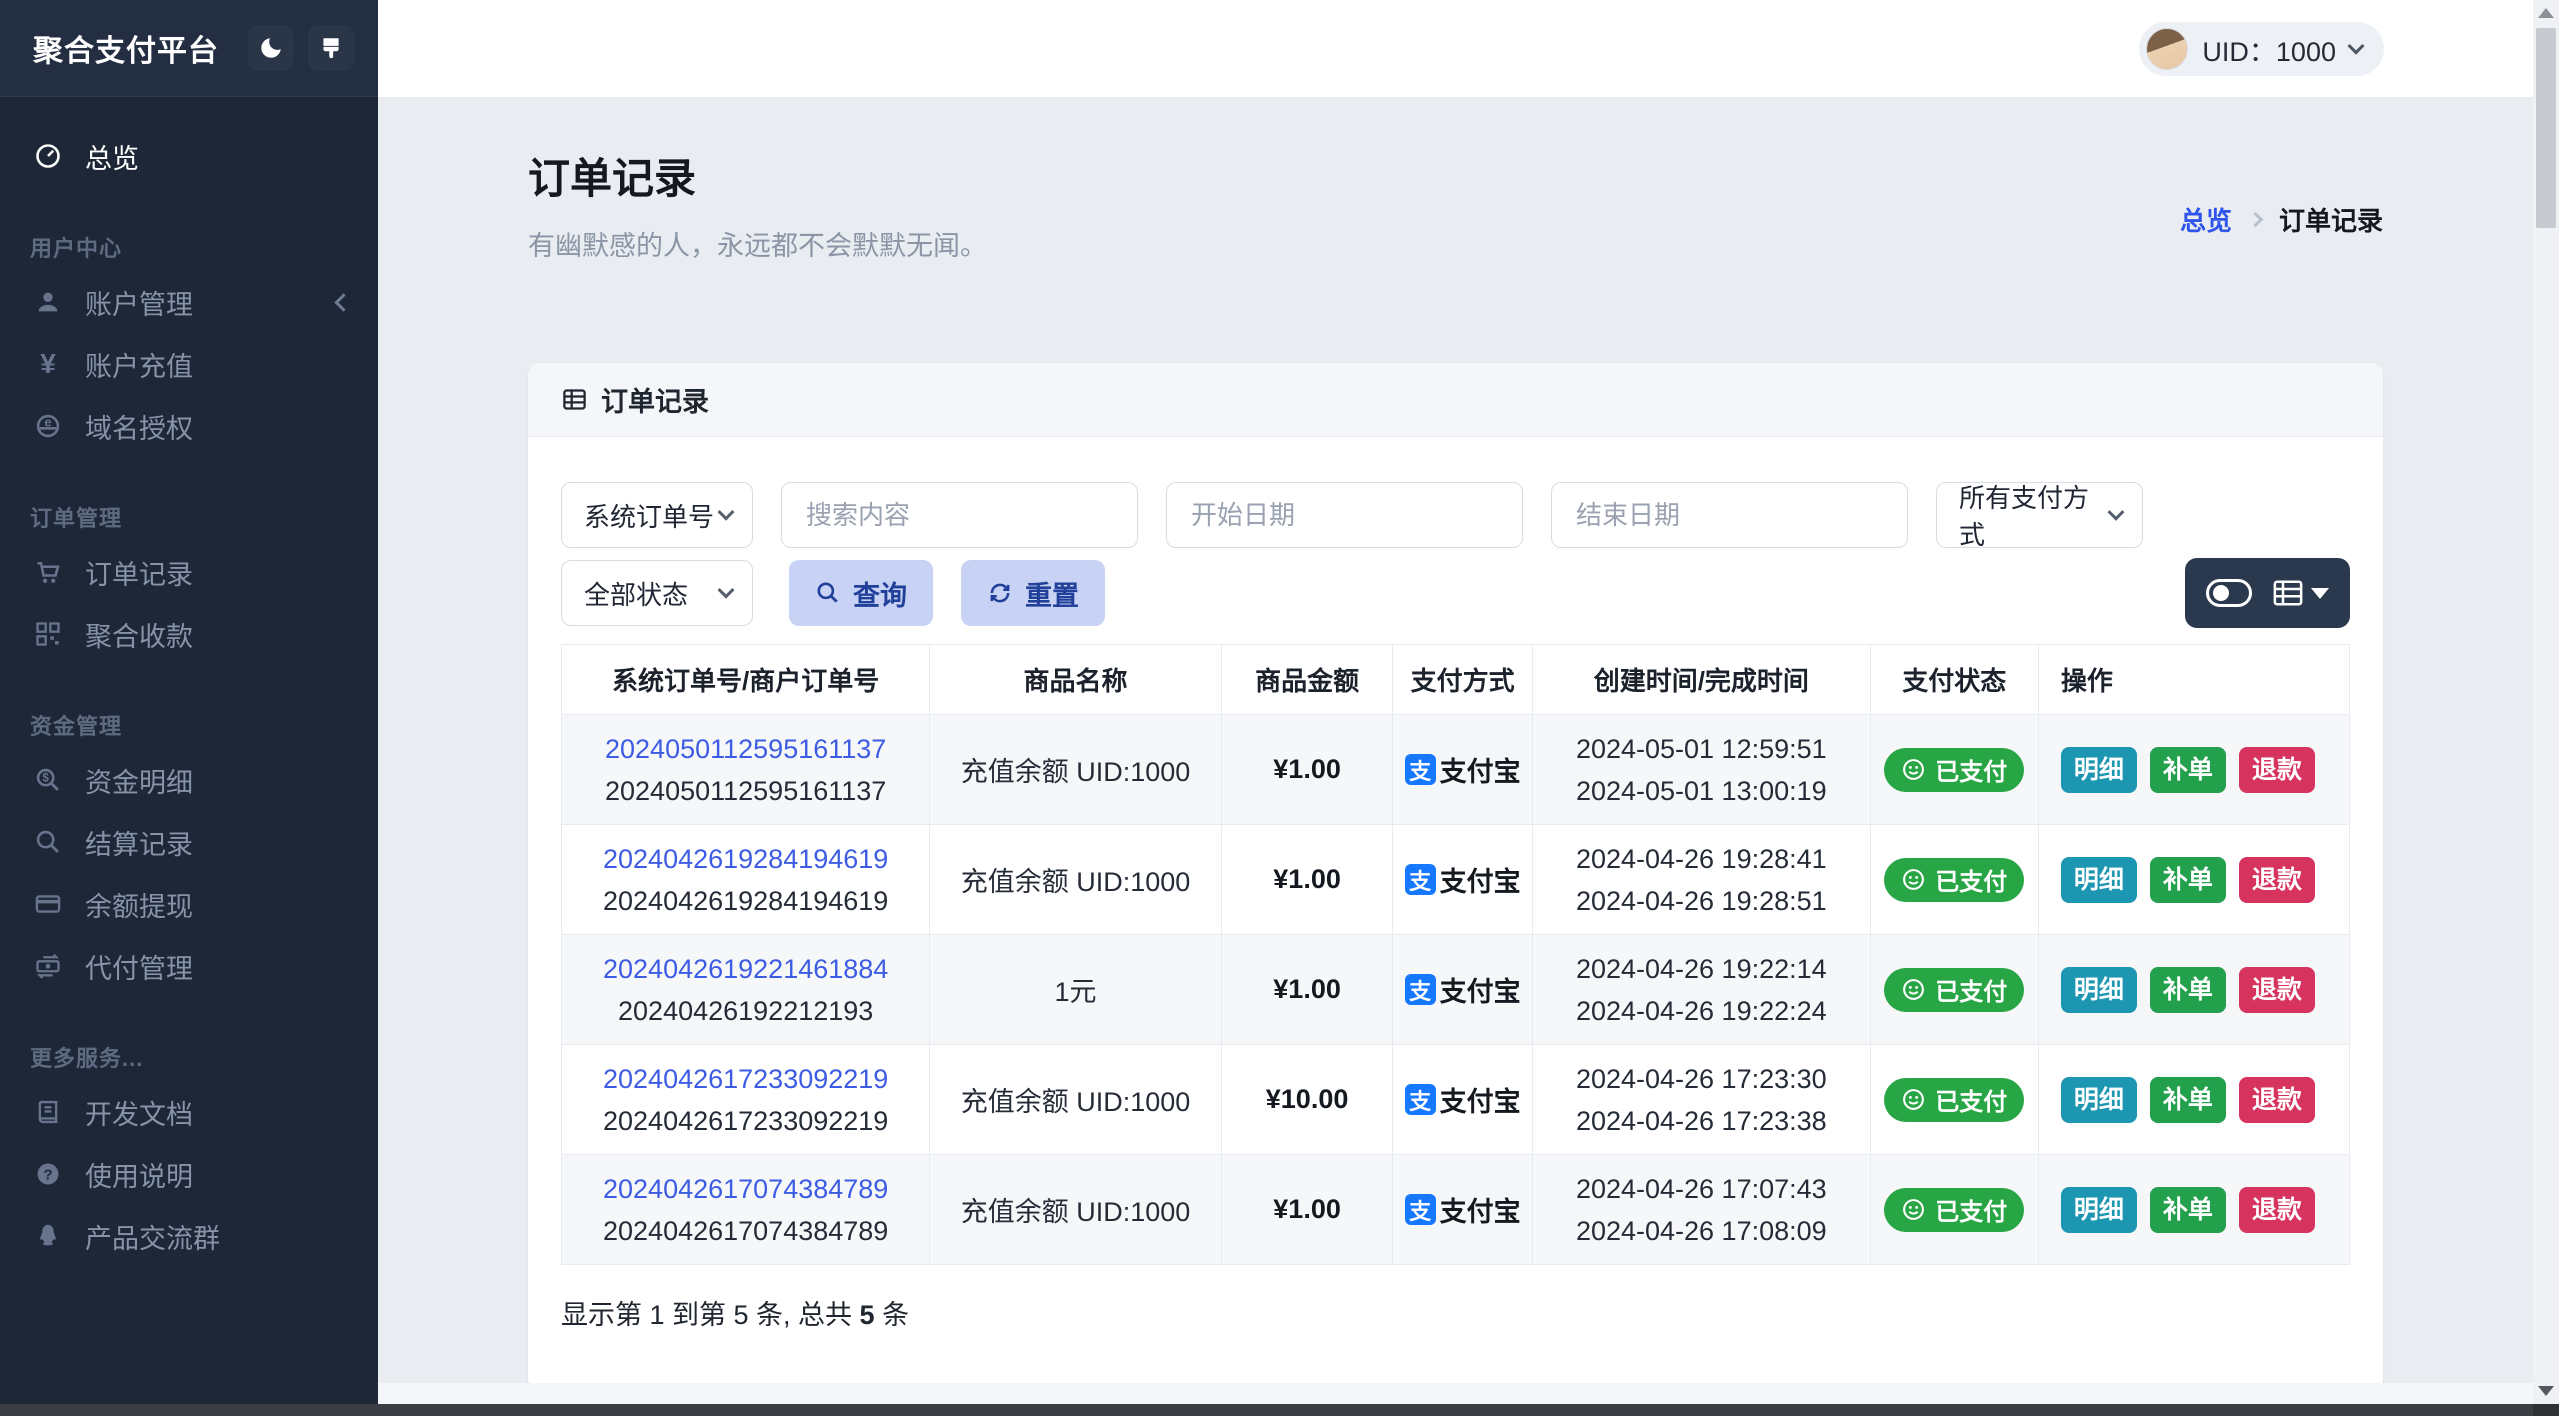  I want to click on vertical-scrollbar-thumb, so click(2546, 128).